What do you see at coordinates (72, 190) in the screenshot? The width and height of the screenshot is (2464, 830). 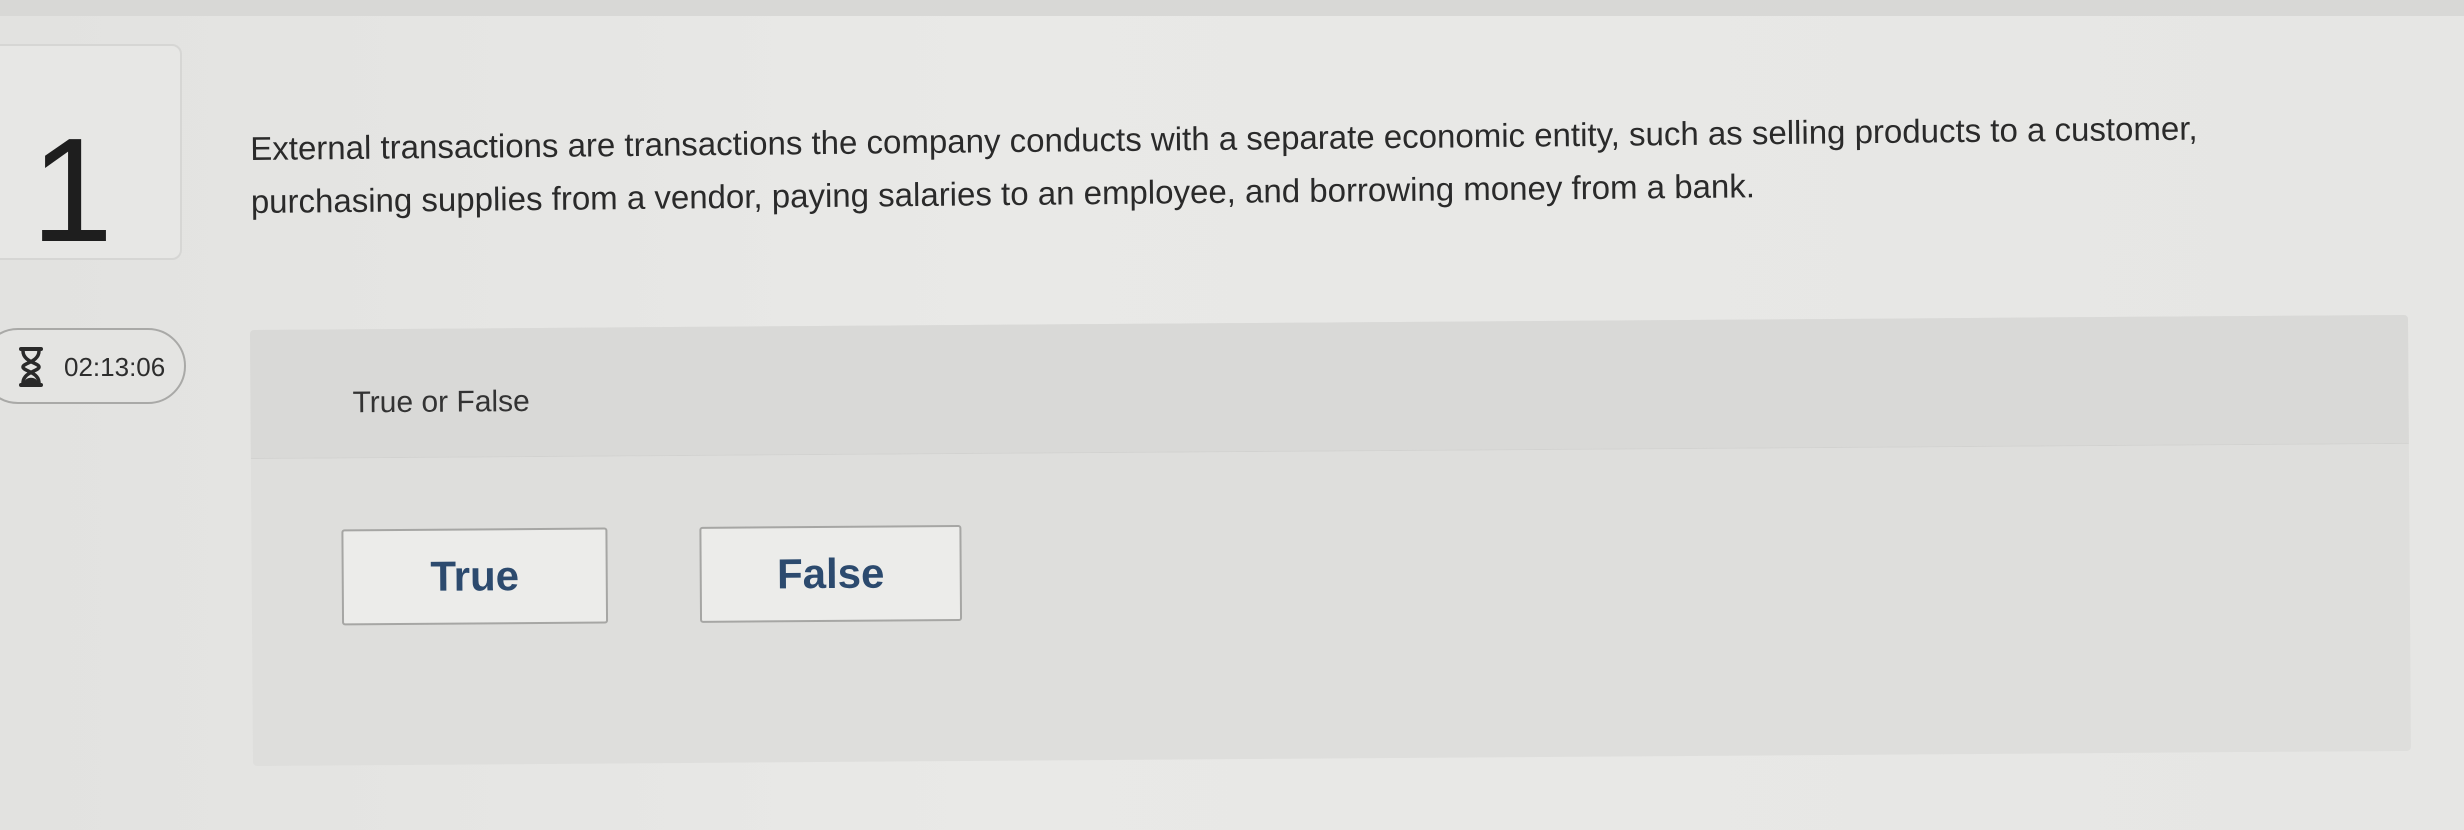 I see `question-number: 1` at bounding box center [72, 190].